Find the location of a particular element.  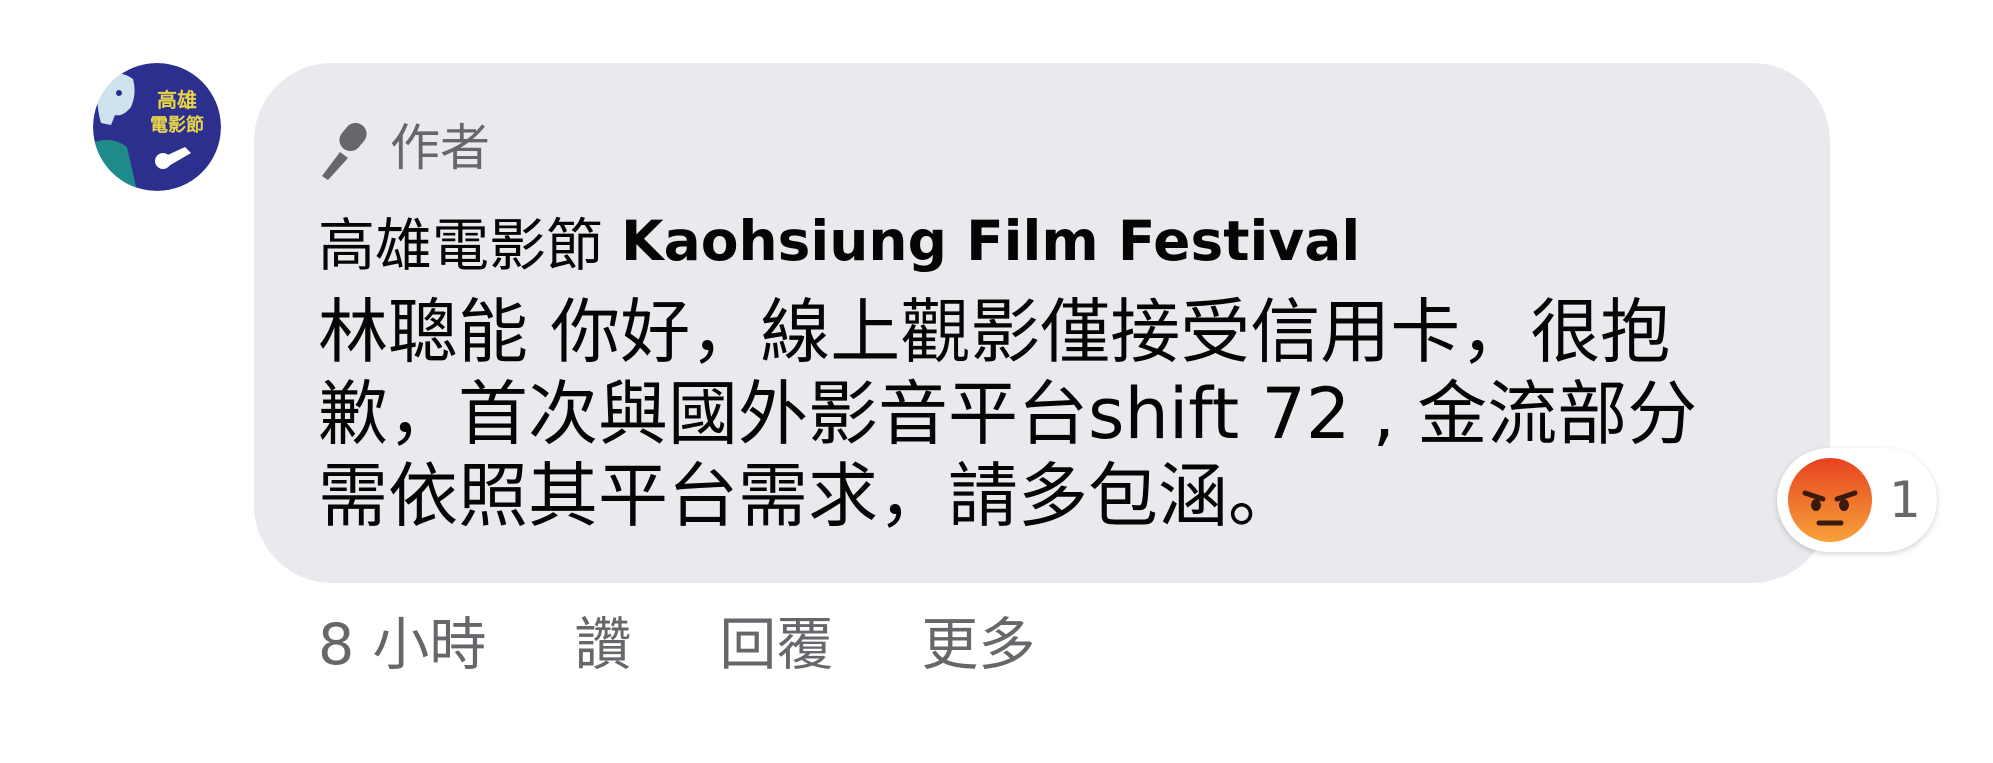

logo-text-line1: 高雄 is located at coordinates (177, 100).